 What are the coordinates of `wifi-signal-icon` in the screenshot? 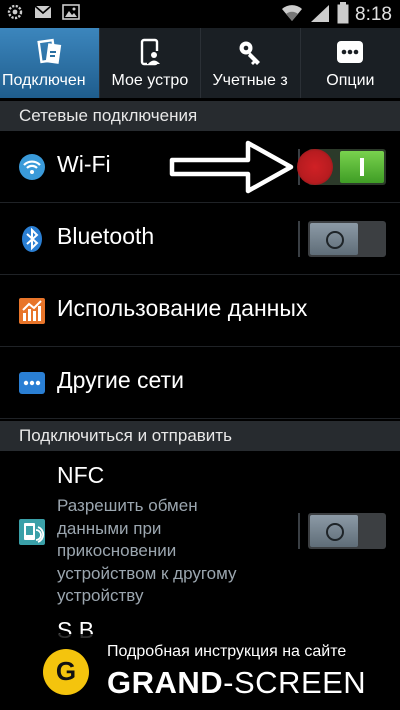 It's located at (292, 15).